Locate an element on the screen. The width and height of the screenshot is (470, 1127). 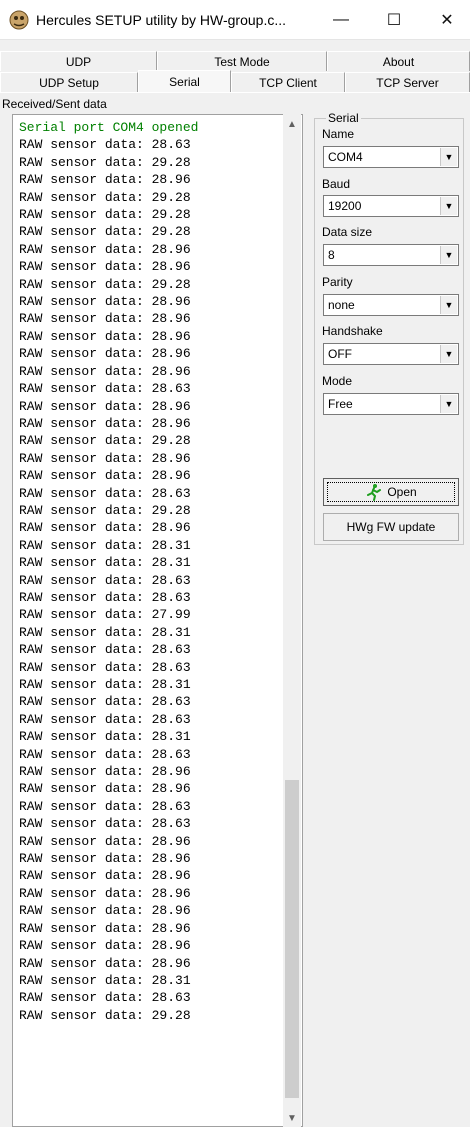
tab-serial: Serial is located at coordinates (184, 81).